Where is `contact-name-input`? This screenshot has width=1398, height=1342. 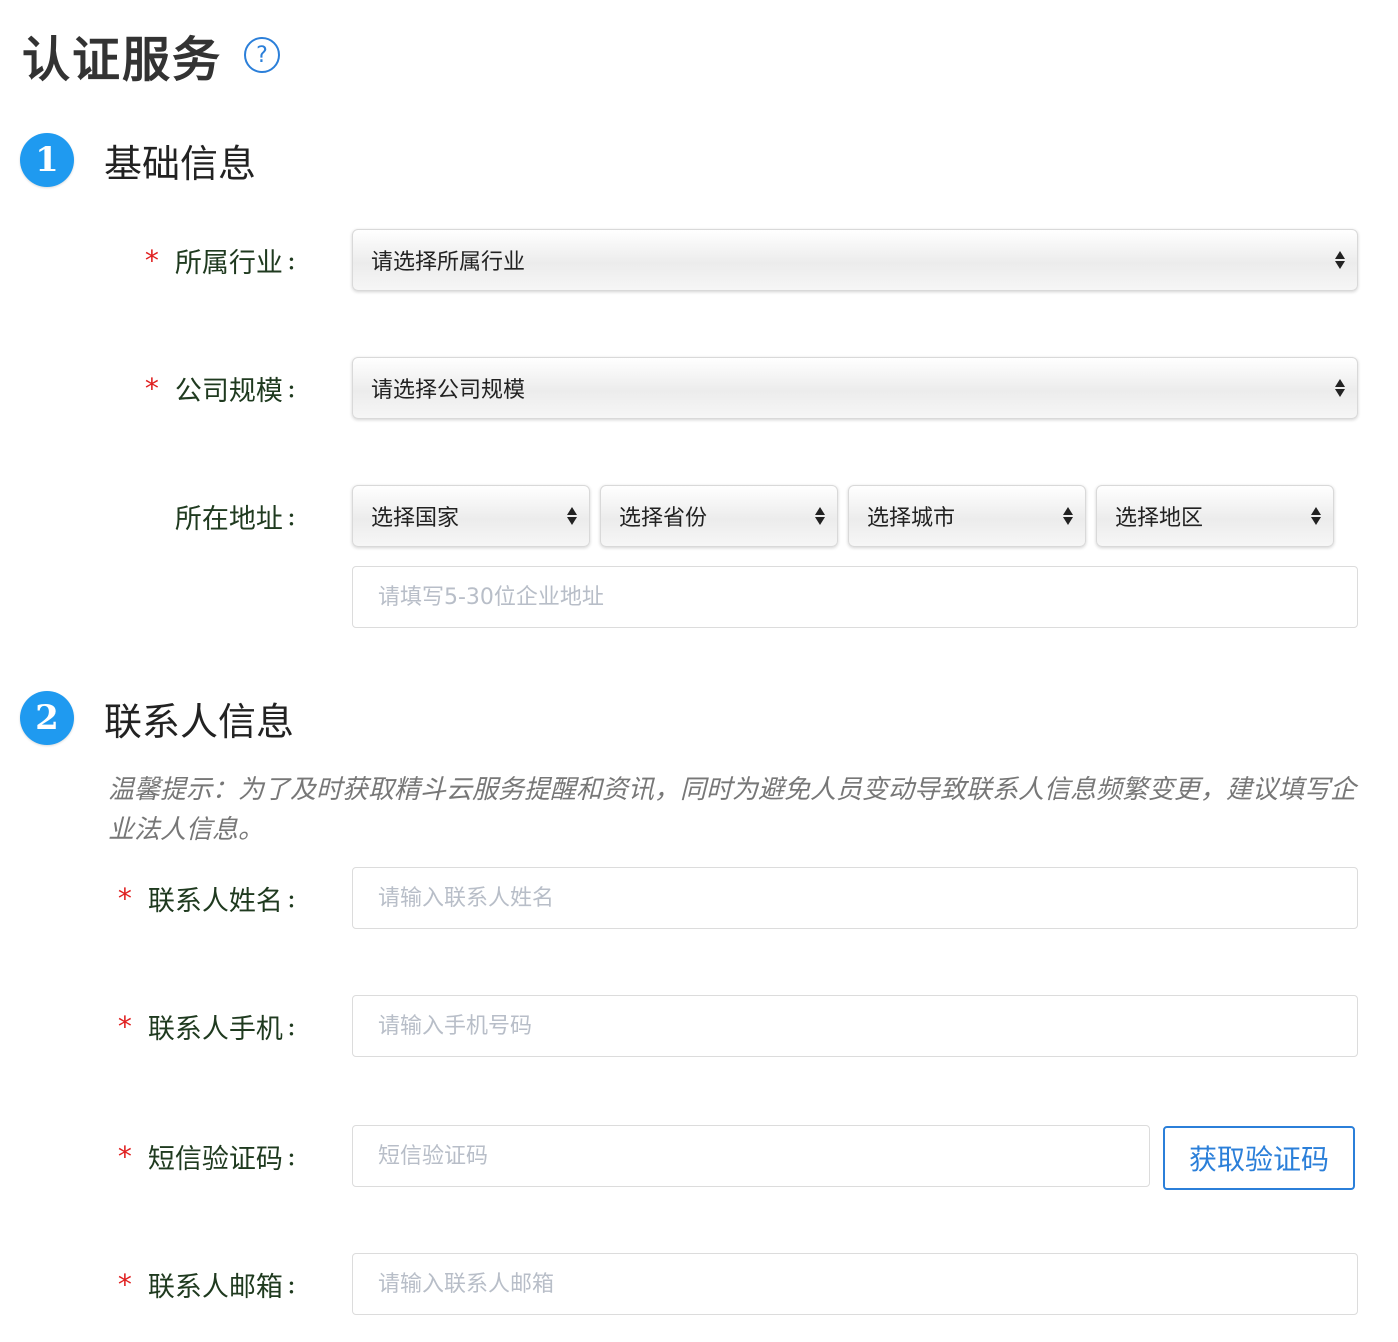
contact-name-input is located at coordinates (855, 898).